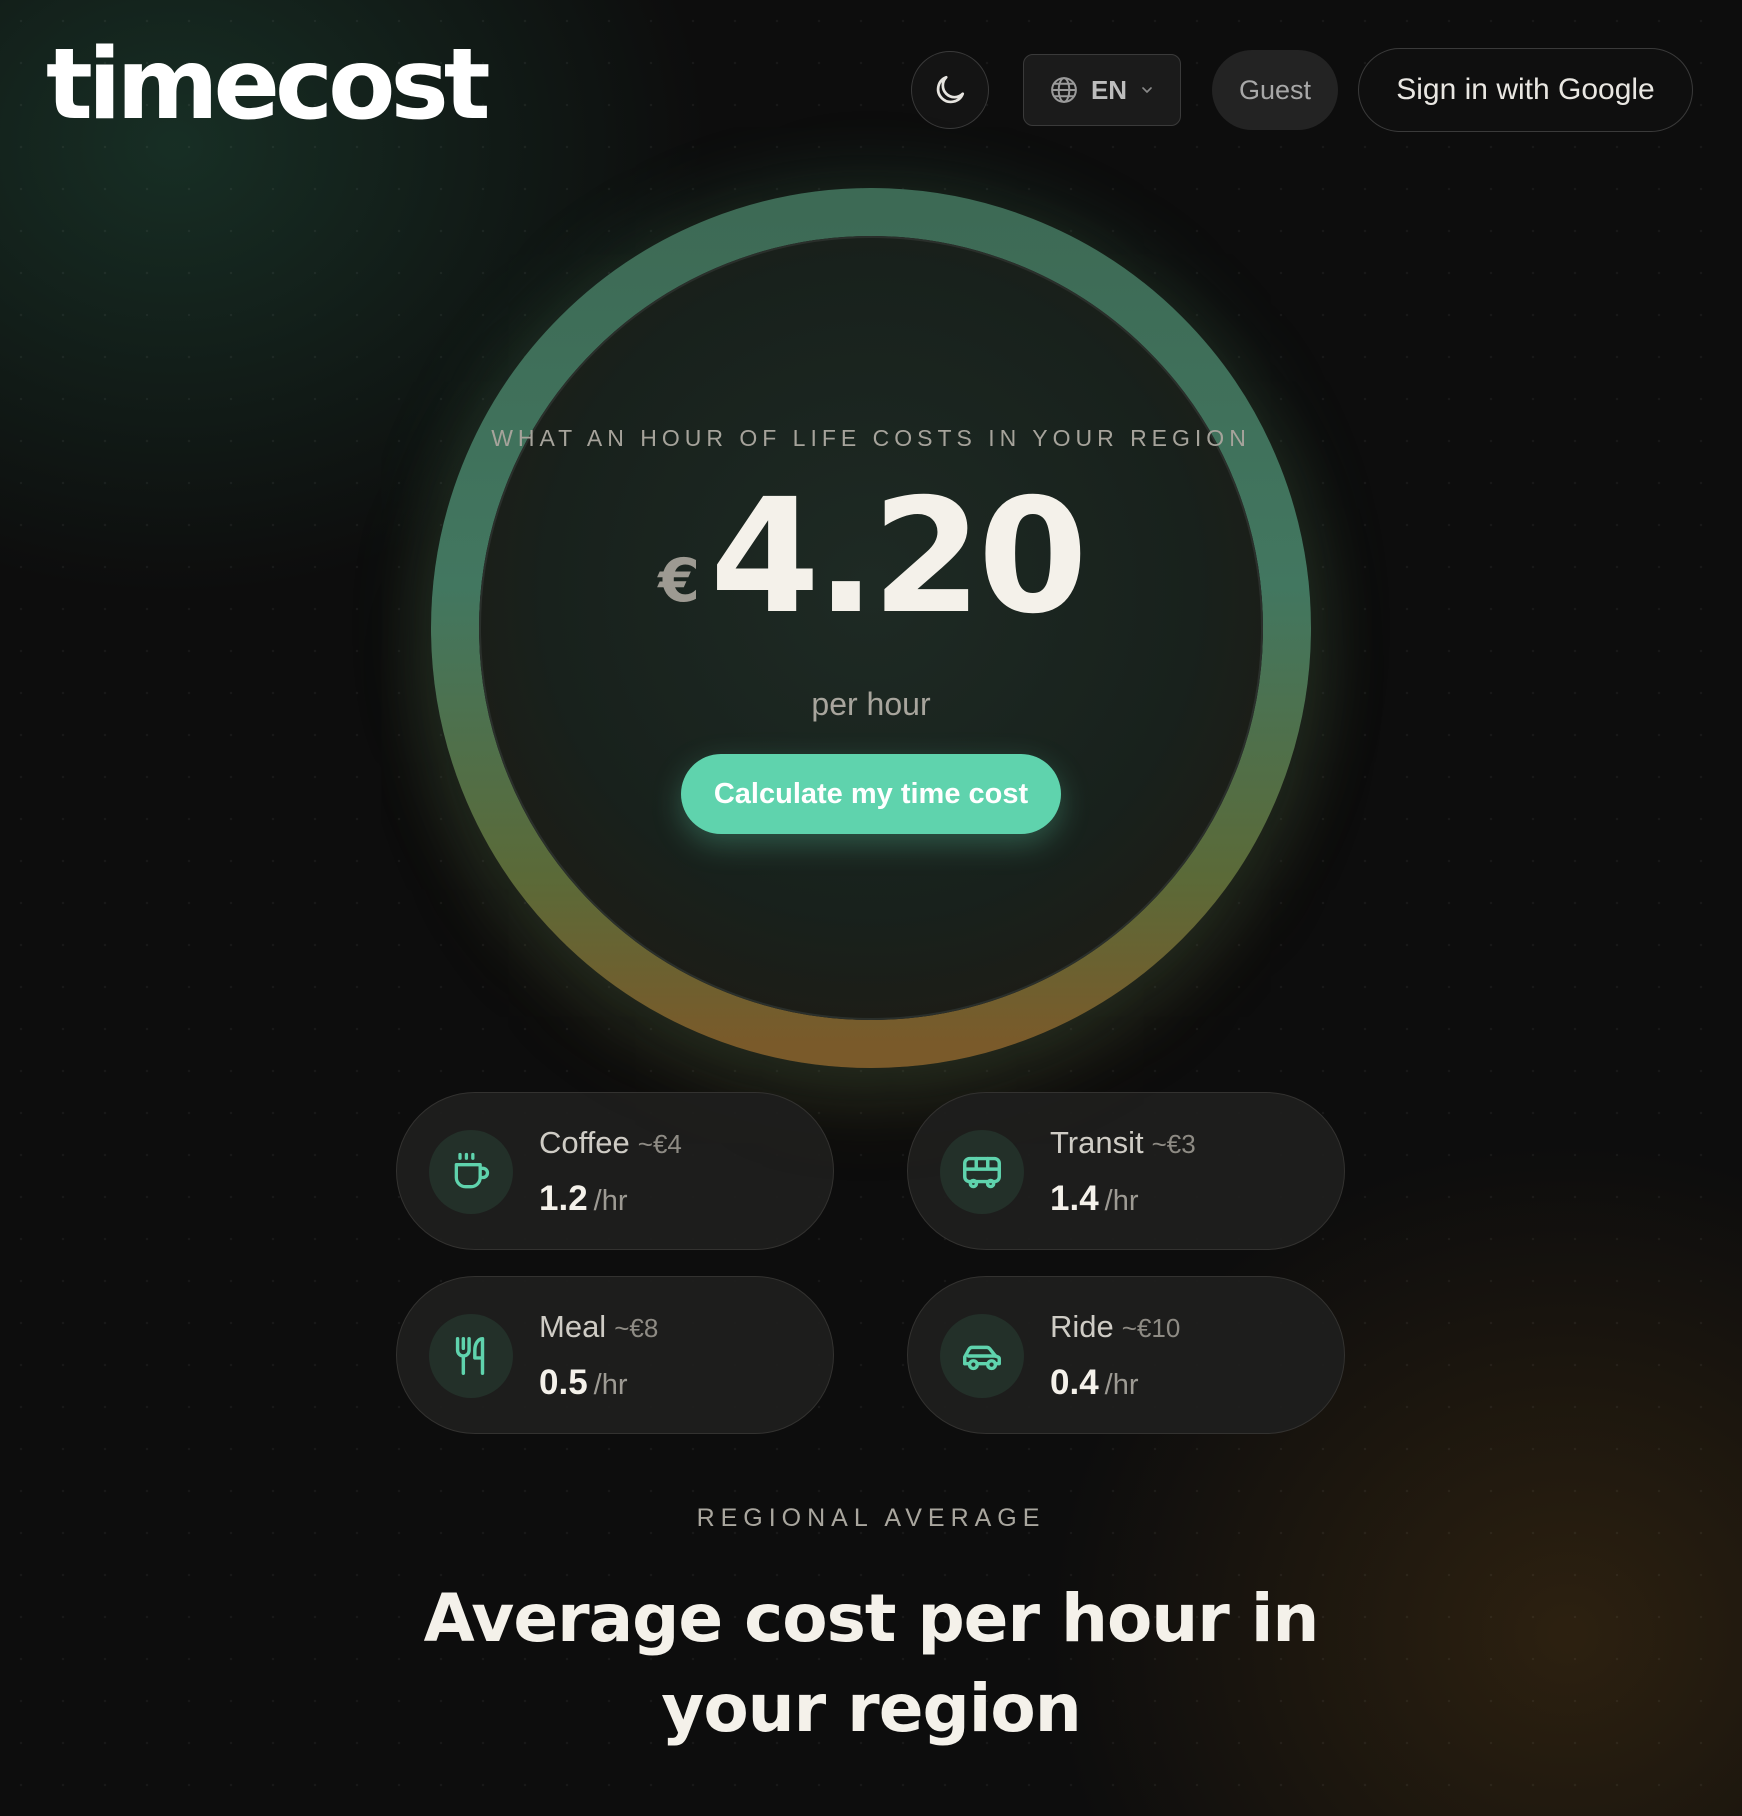 The image size is (1742, 1816). Describe the element at coordinates (1151, 1328) in the screenshot. I see `card-price: ~€10` at that location.